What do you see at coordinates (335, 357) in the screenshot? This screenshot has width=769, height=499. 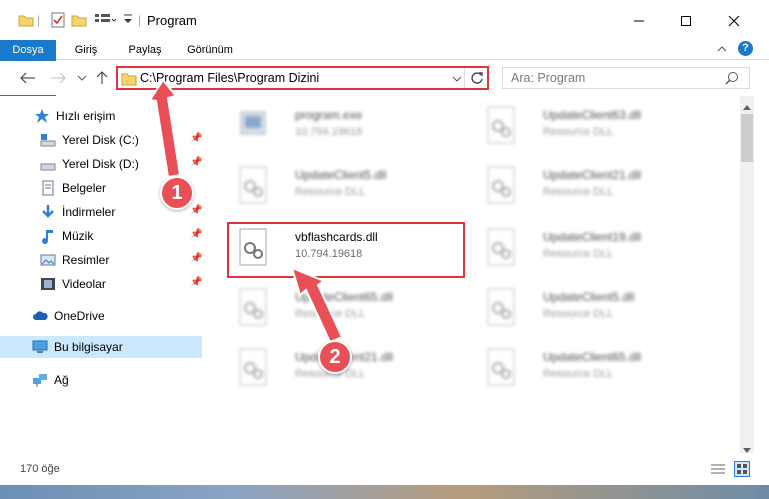 I see `step-2-badge: 2` at bounding box center [335, 357].